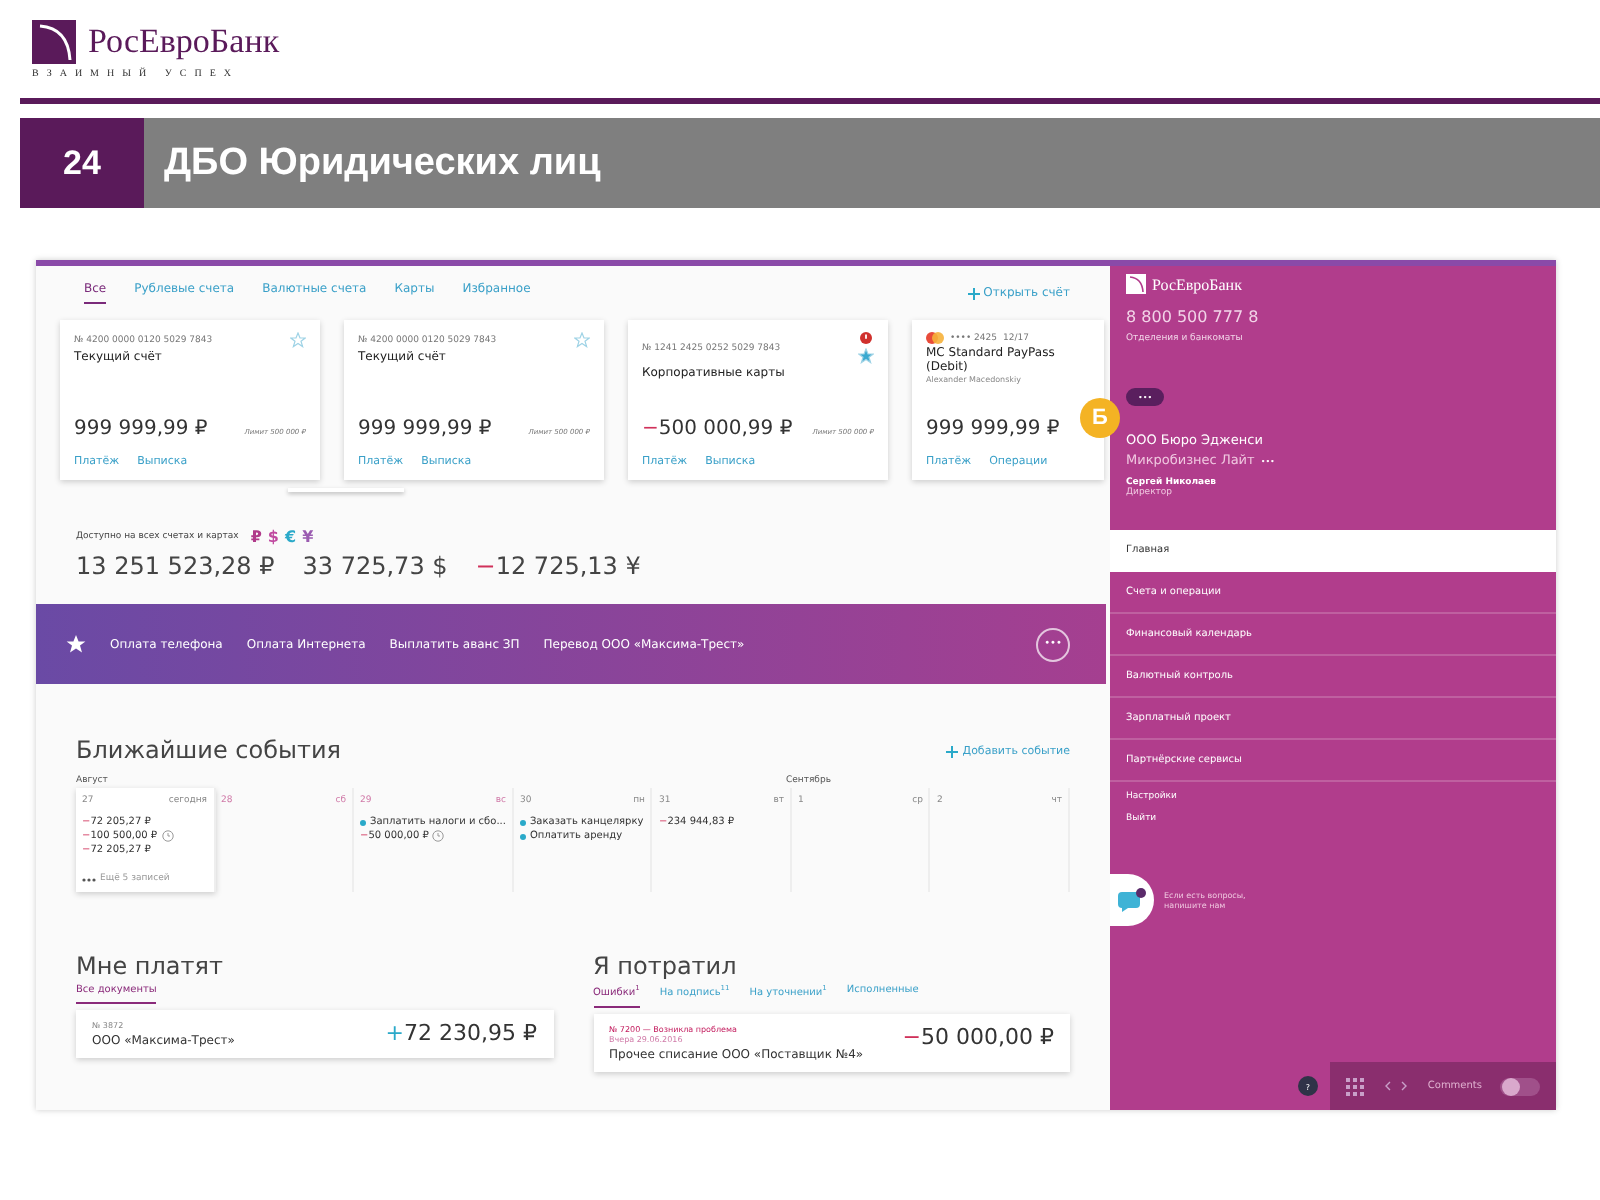 The width and height of the screenshot is (1600, 1200). I want to click on card-brand-icon, so click(935, 338).